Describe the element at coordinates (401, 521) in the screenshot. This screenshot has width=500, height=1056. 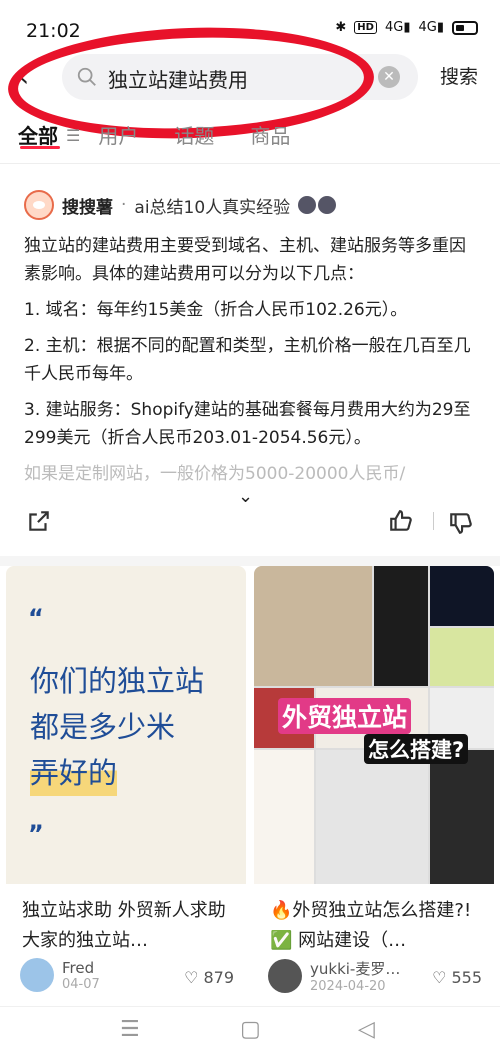
I see `thumbs-up-icon` at that location.